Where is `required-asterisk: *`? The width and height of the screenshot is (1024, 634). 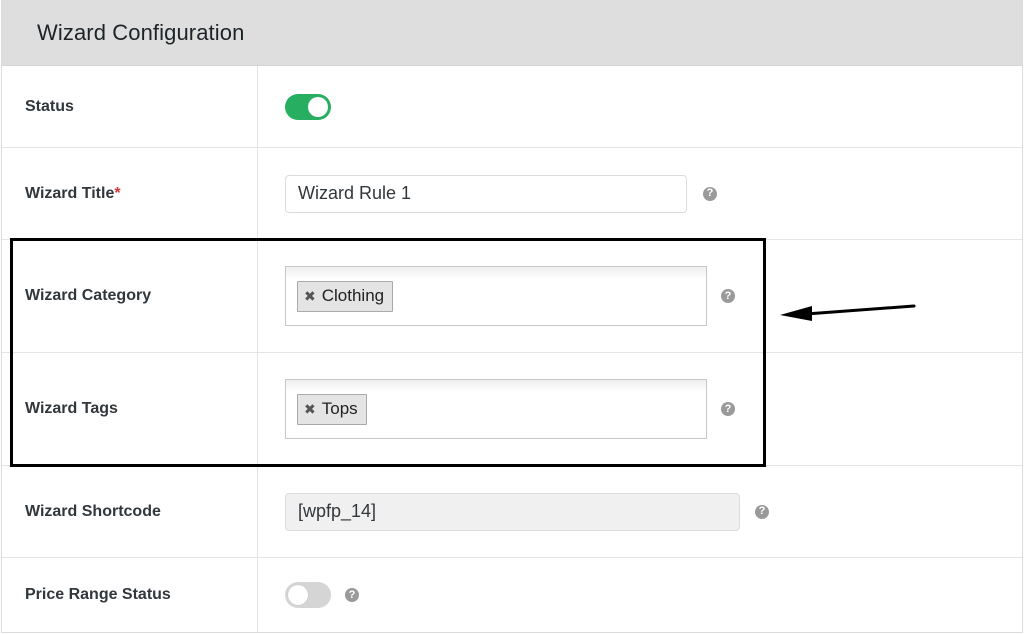
required-asterisk: * is located at coordinates (117, 193).